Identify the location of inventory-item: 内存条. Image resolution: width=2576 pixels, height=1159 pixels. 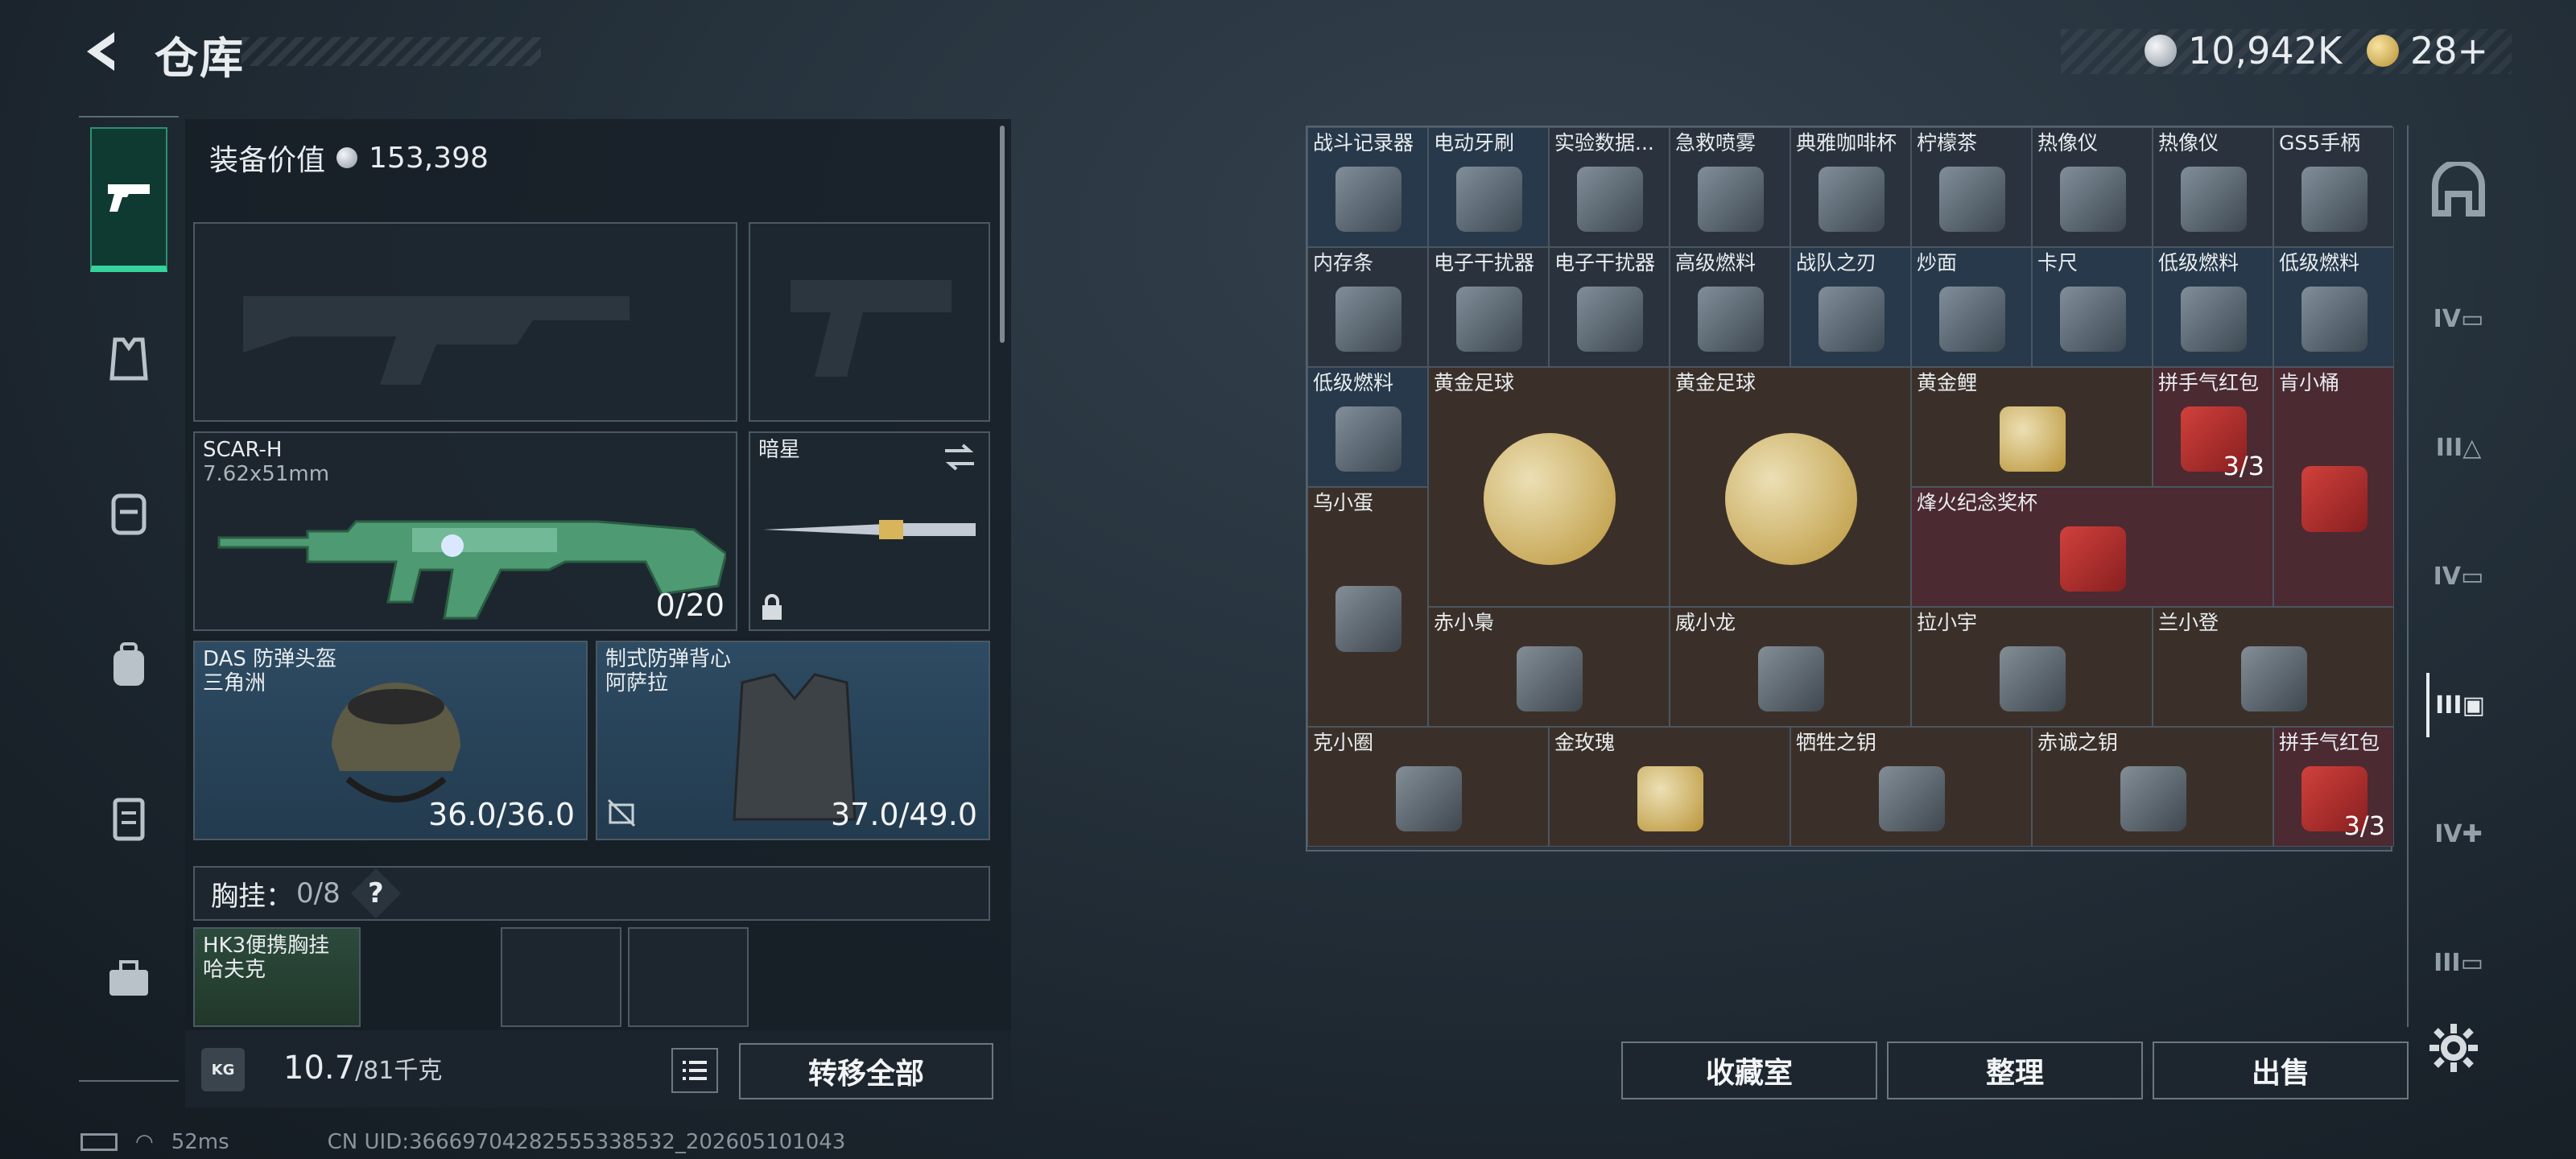
(1367, 307).